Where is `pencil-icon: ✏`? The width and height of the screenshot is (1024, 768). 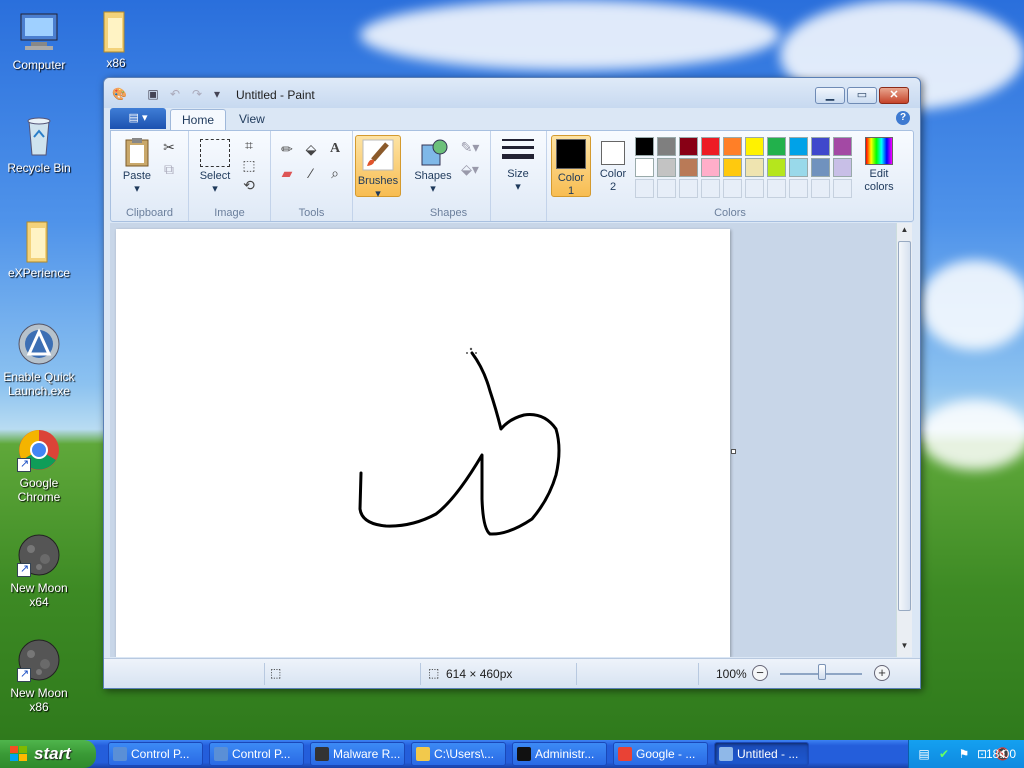
pencil-icon: ✏ is located at coordinates (287, 149).